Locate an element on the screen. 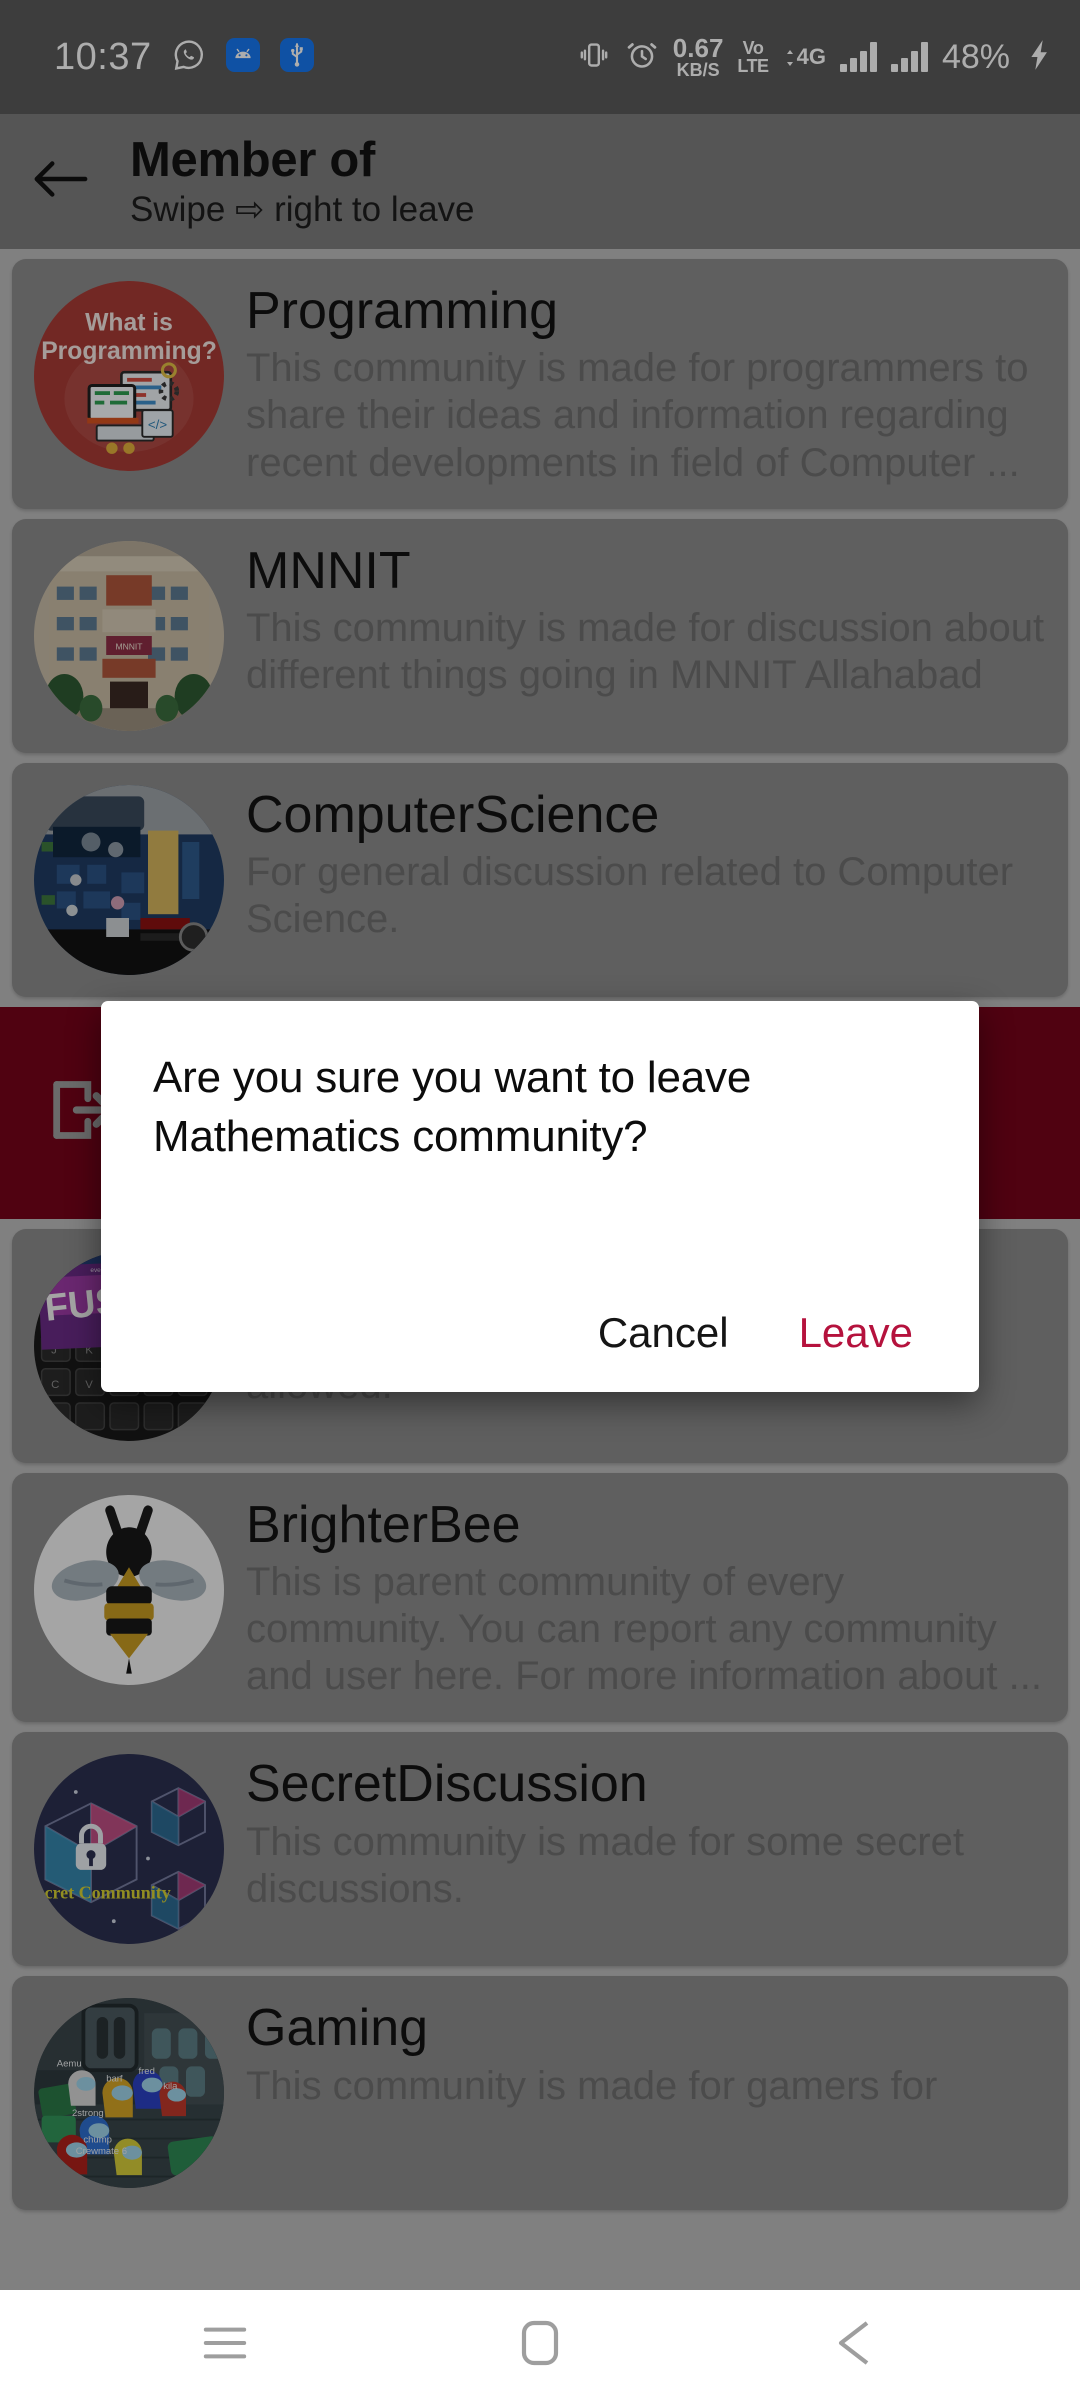 This screenshot has height=2400, width=1080. back-triangle-icon is located at coordinates (855, 2345).